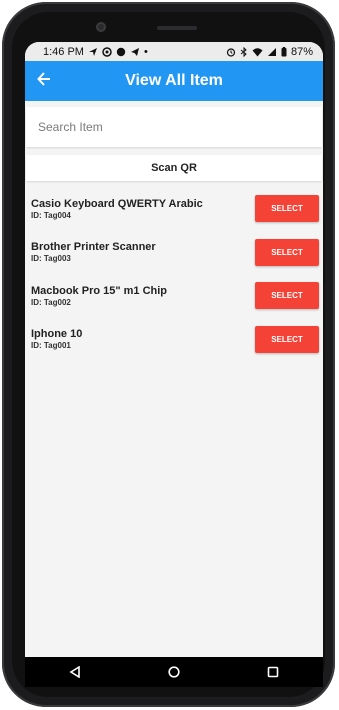  Describe the element at coordinates (99, 290) in the screenshot. I see `item-name: Macbook Pro 15" m1 Chip` at that location.